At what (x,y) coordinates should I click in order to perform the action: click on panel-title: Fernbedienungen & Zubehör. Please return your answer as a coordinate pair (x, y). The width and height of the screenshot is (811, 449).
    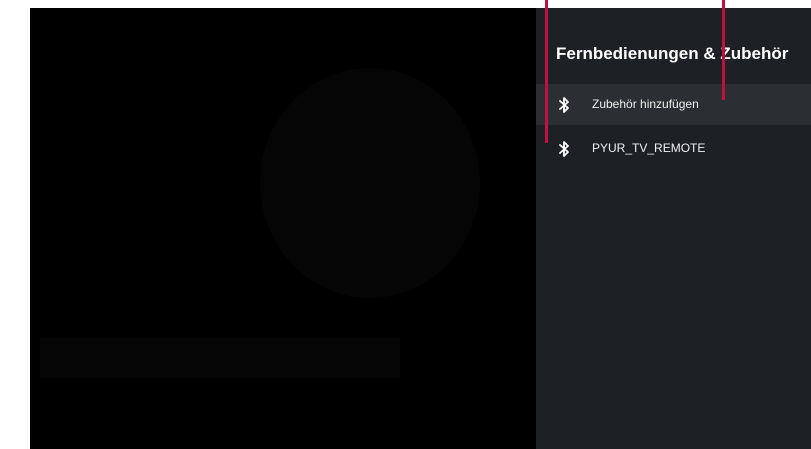
    Looking at the image, I should click on (672, 53).